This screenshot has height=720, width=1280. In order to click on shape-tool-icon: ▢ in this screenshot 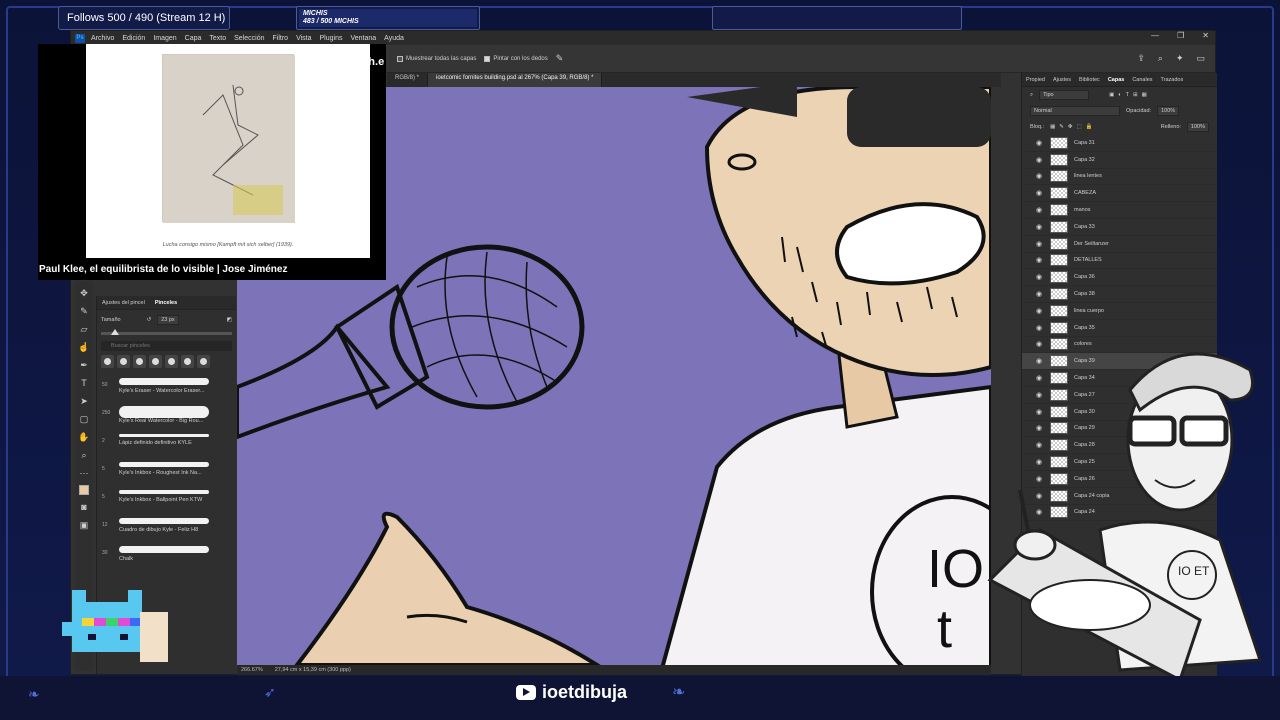, I will do `click(84, 419)`.